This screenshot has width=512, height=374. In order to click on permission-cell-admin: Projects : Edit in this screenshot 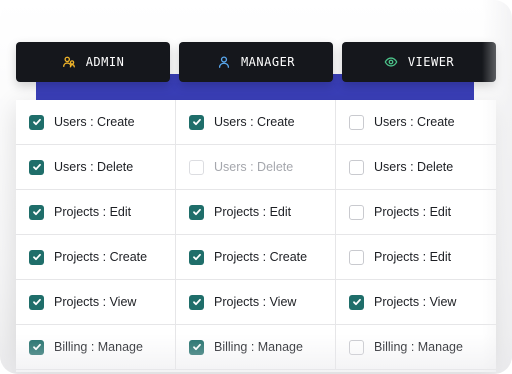, I will do `click(96, 212)`.